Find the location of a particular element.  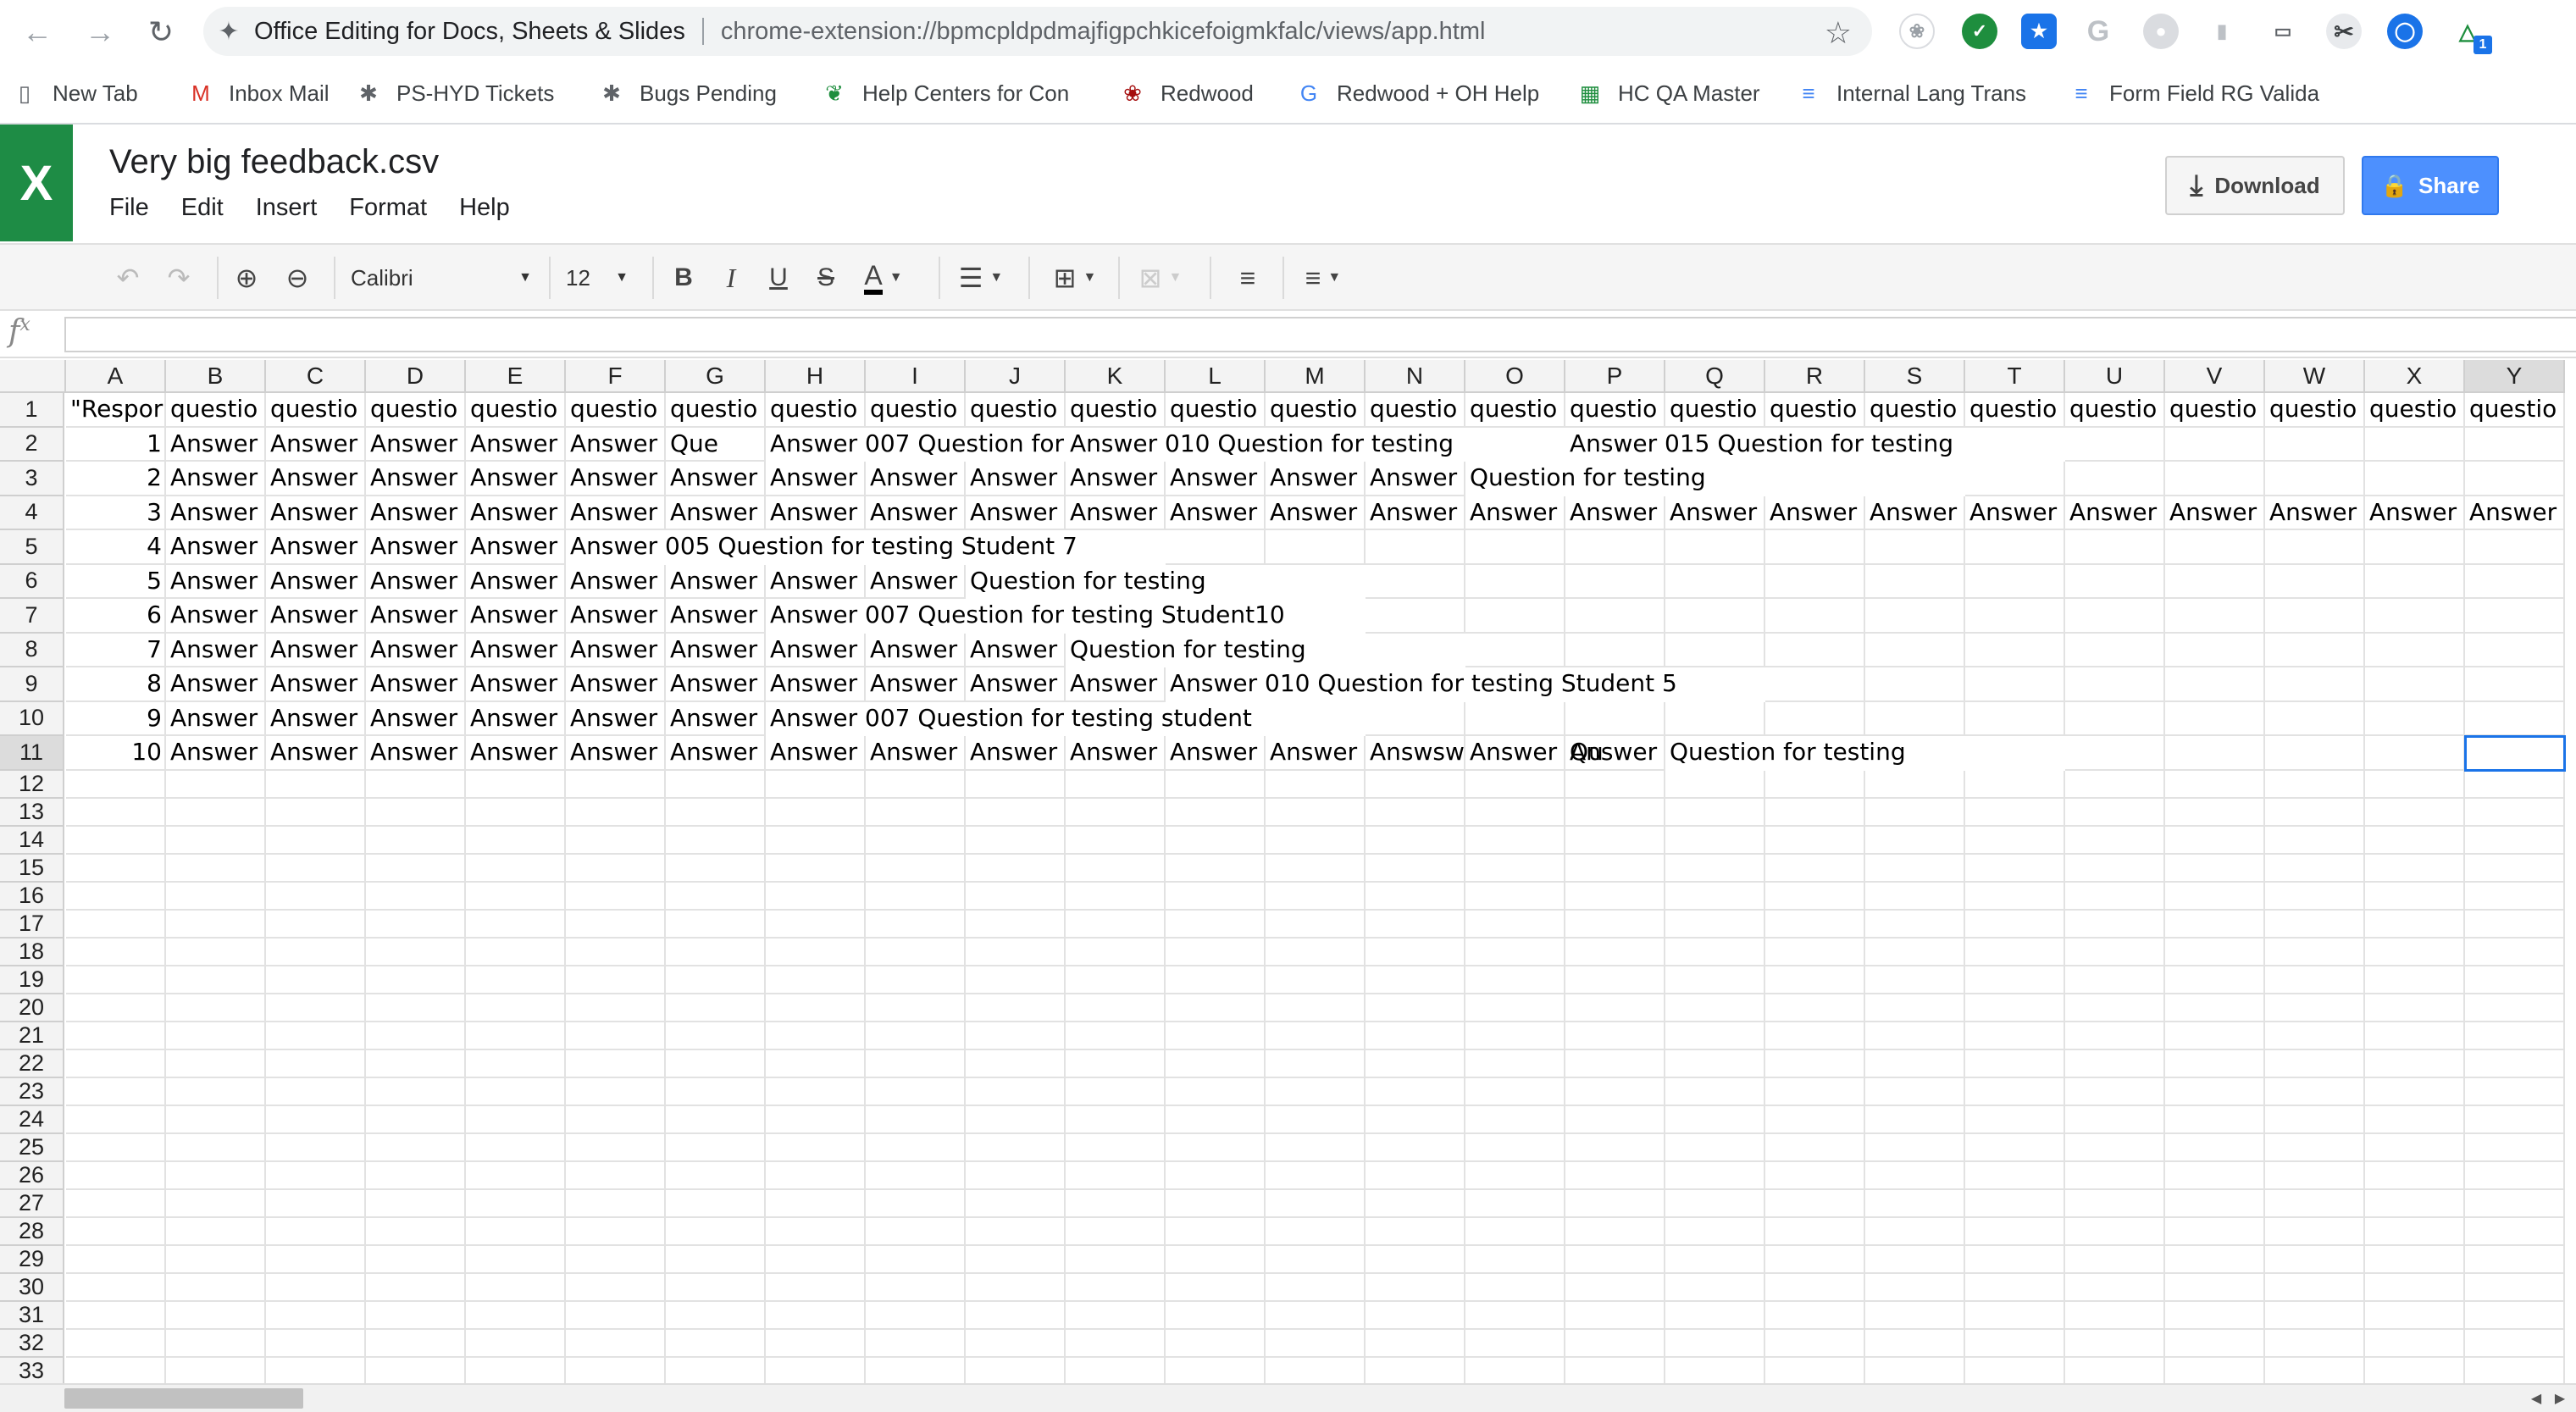

cell-F4: Answer is located at coordinates (616, 513).